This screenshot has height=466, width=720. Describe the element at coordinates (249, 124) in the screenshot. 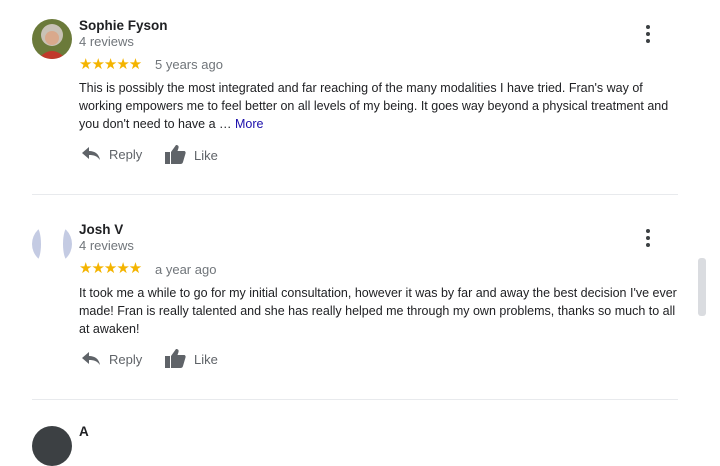

I see `more-link: More` at that location.